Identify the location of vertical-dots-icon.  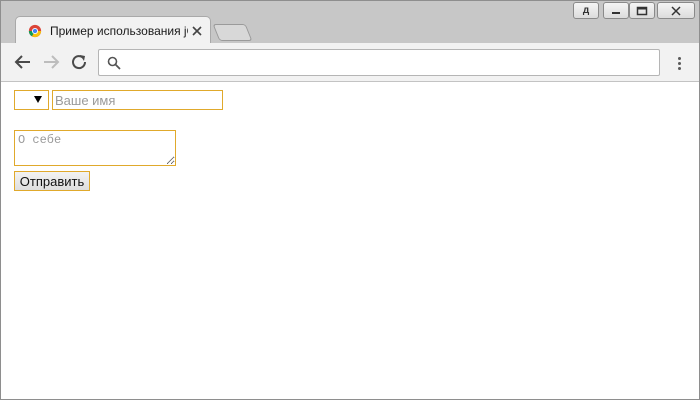
(679, 63).